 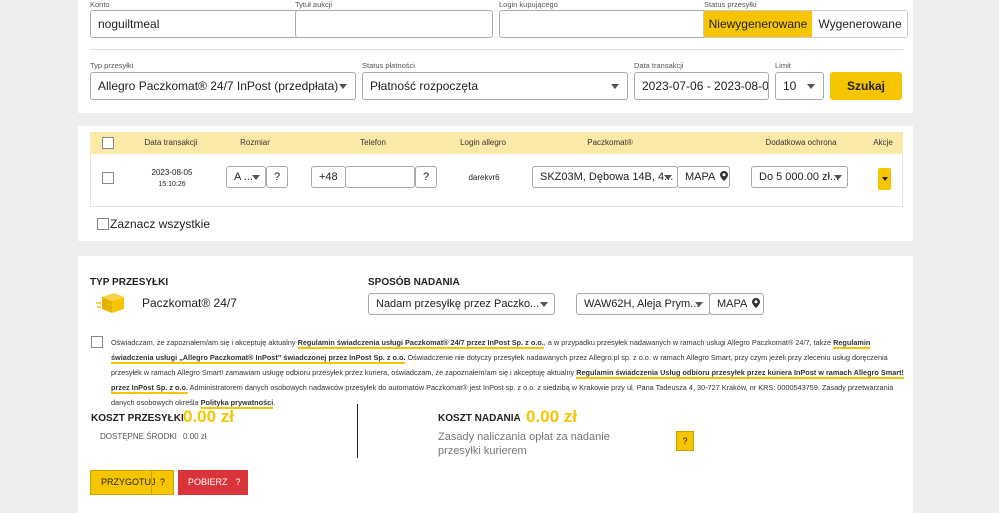 I want to click on download-help: ?, so click(x=238, y=482).